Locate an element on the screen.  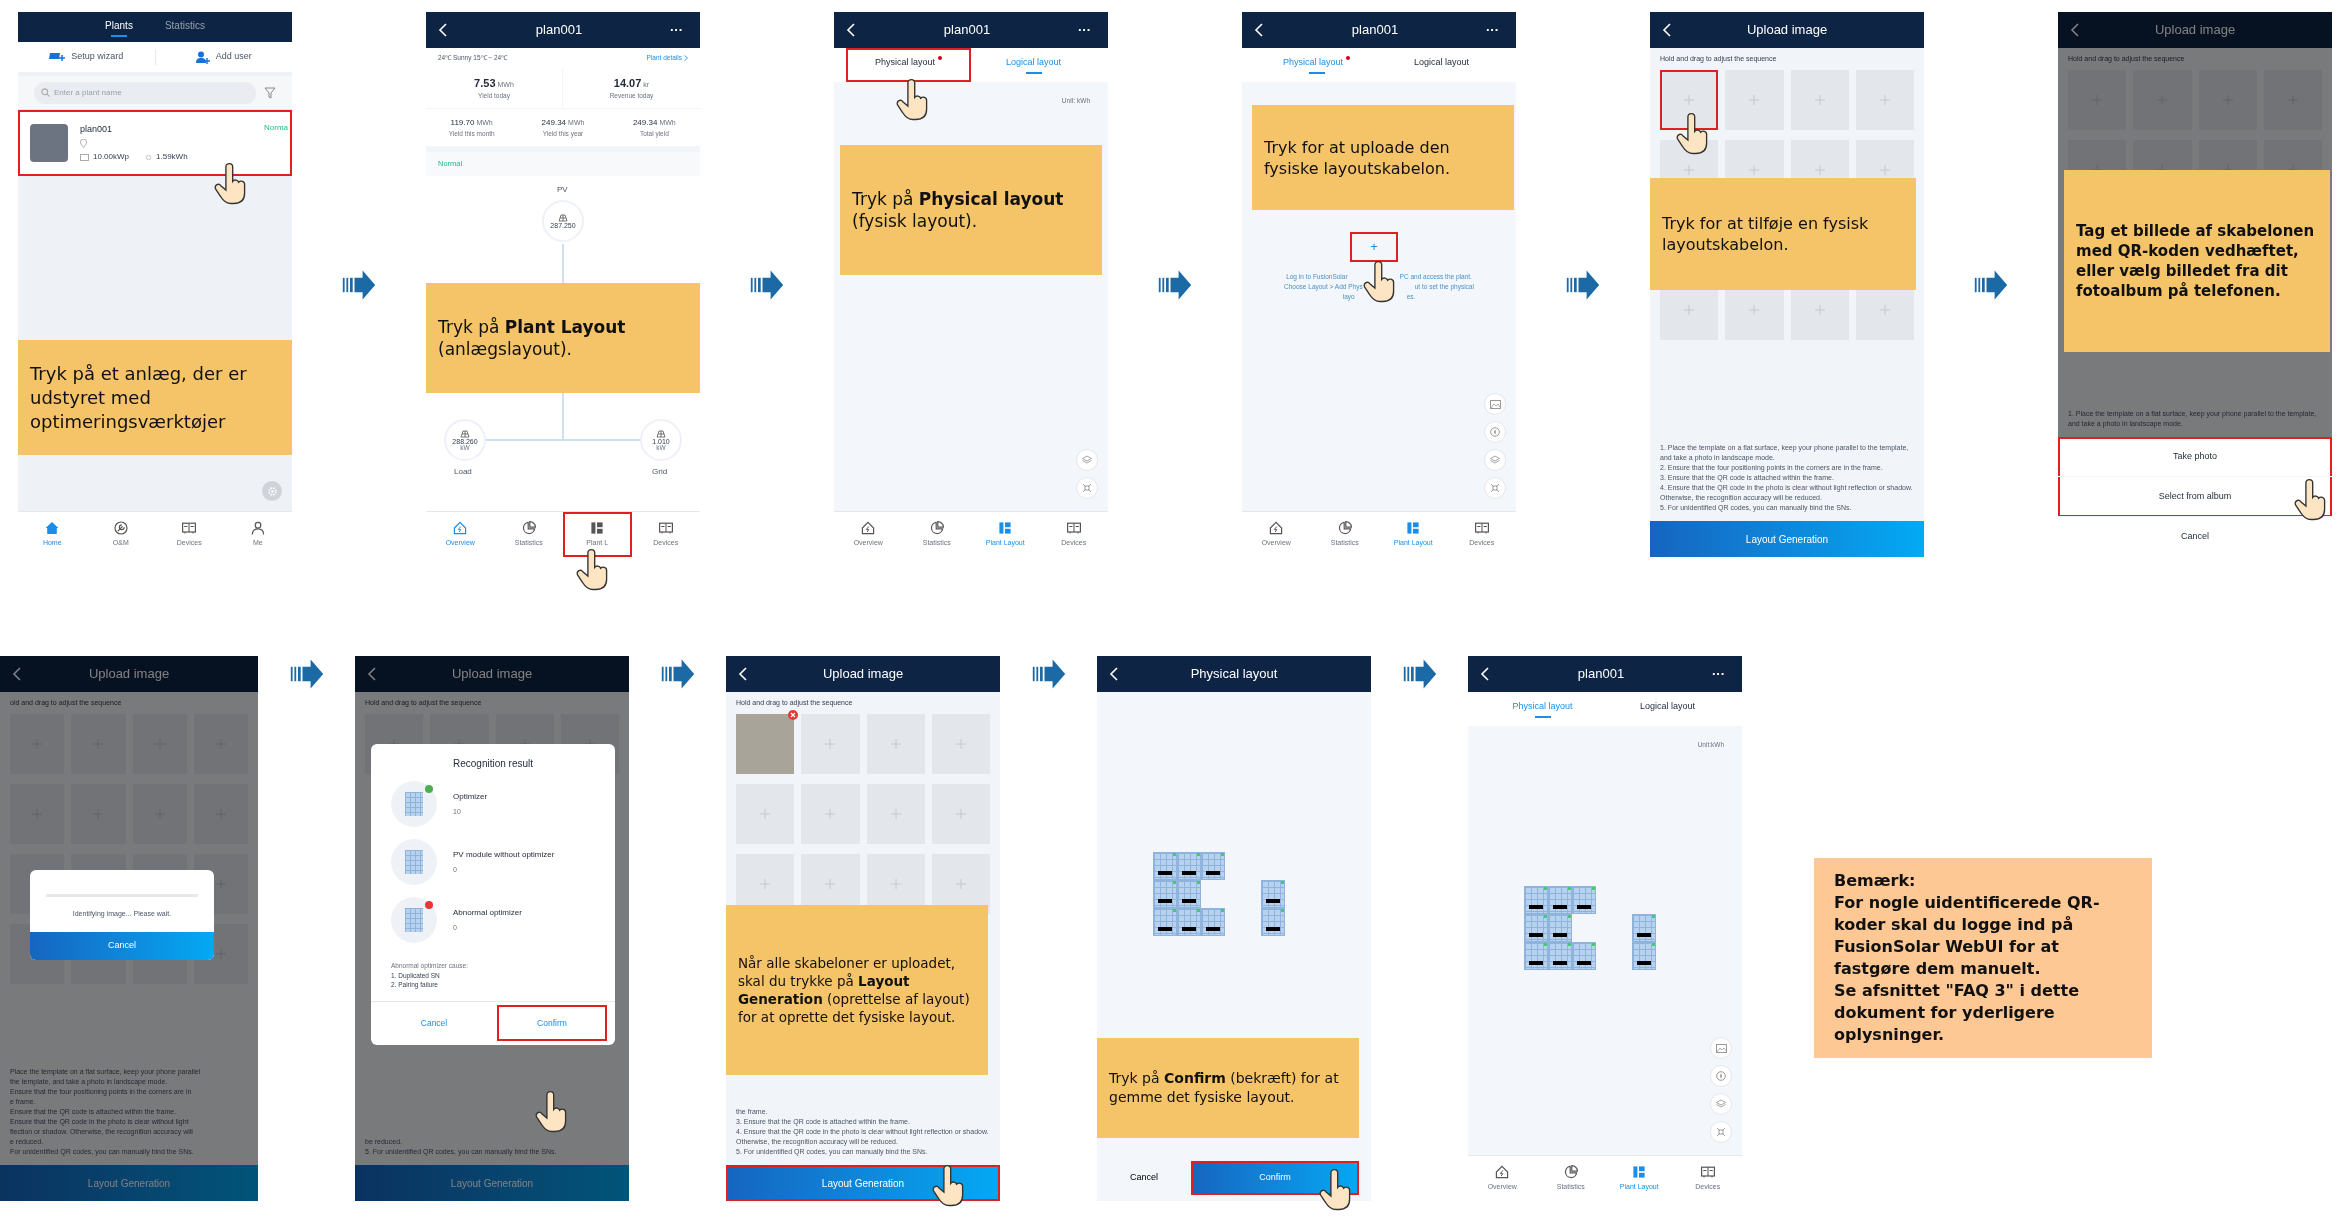
instruction-tooltip: Tryk på Confirm (bekræft) for at gemme det fysiske layout. is located at coordinates (1228, 1088).